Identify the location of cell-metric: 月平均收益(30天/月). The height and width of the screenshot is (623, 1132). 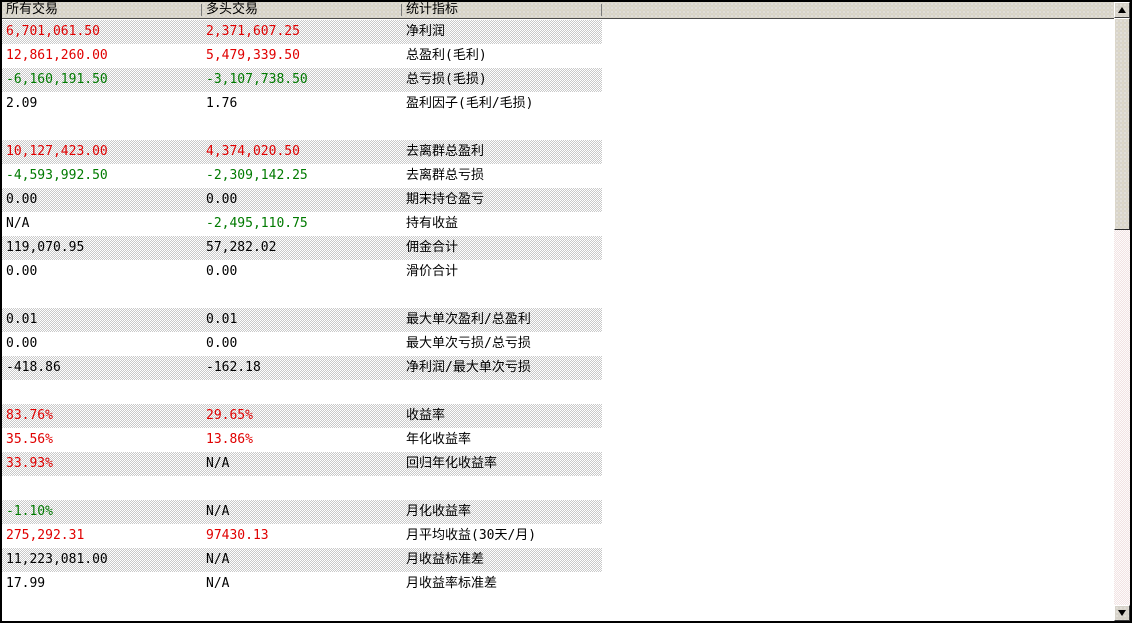
(471, 535).